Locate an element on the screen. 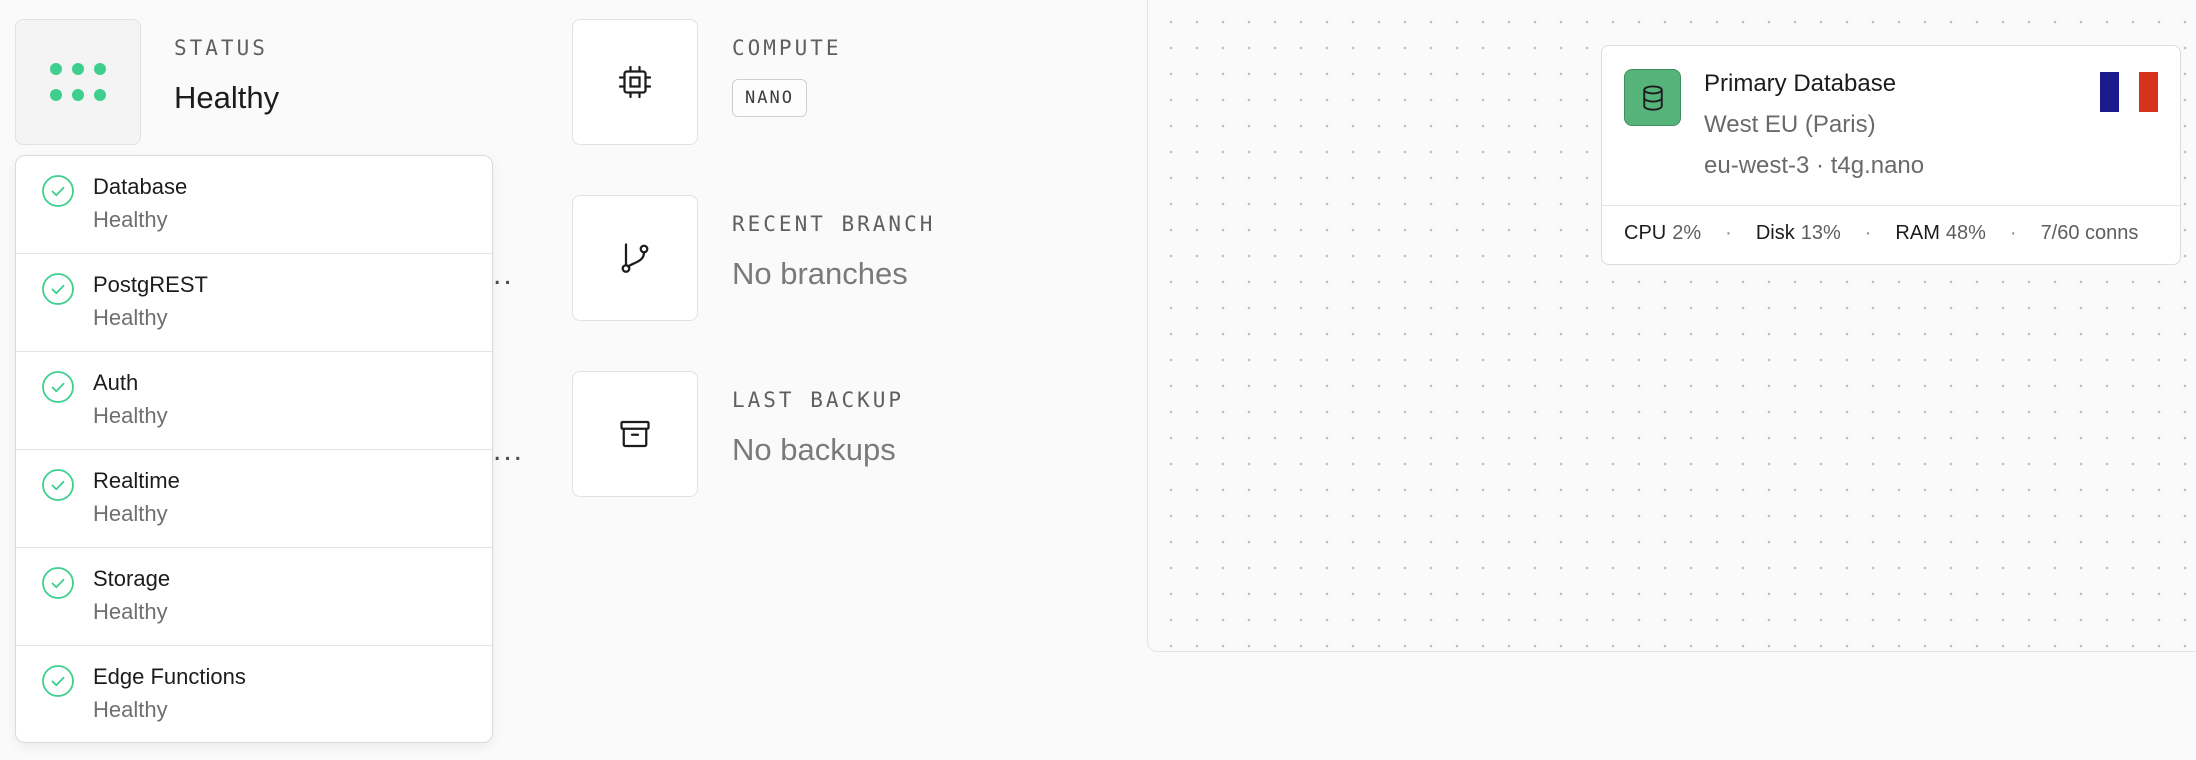  database-region: West EU (Paris) is located at coordinates (1790, 124).